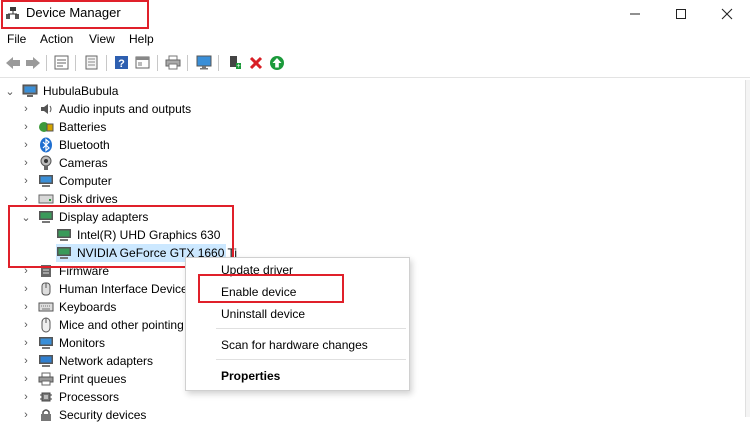  I want to click on tree-item-label: Computer, so click(85, 181).